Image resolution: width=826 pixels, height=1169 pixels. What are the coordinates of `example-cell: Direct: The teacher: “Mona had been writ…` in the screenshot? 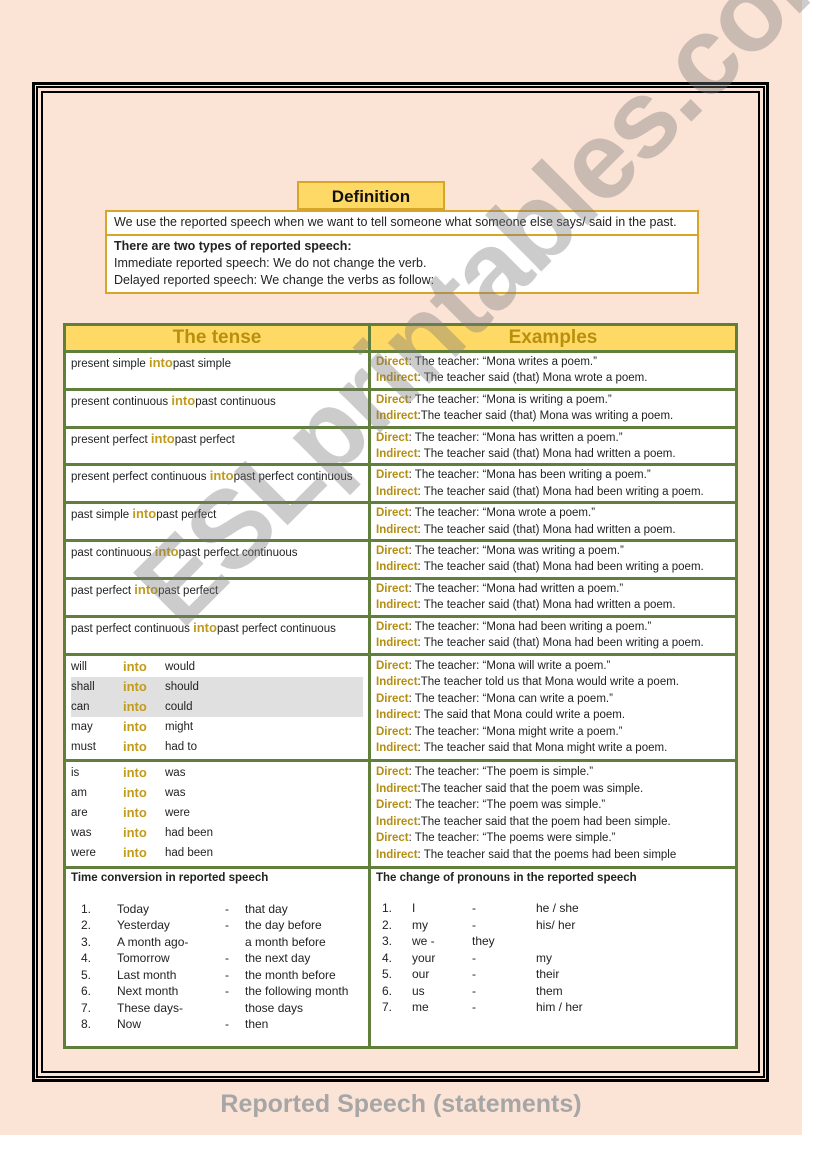 It's located at (553, 635).